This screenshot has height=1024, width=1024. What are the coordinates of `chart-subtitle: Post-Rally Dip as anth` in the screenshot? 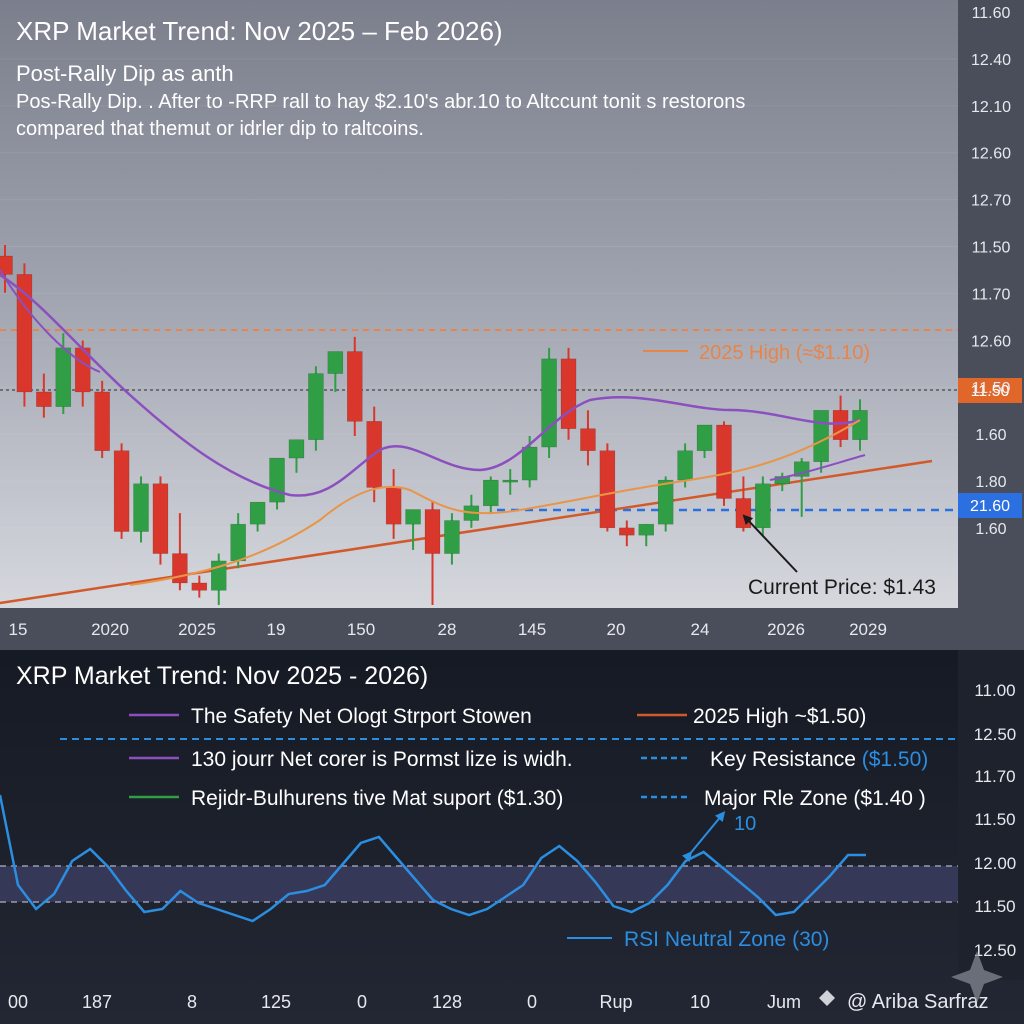 It's located at (125, 73).